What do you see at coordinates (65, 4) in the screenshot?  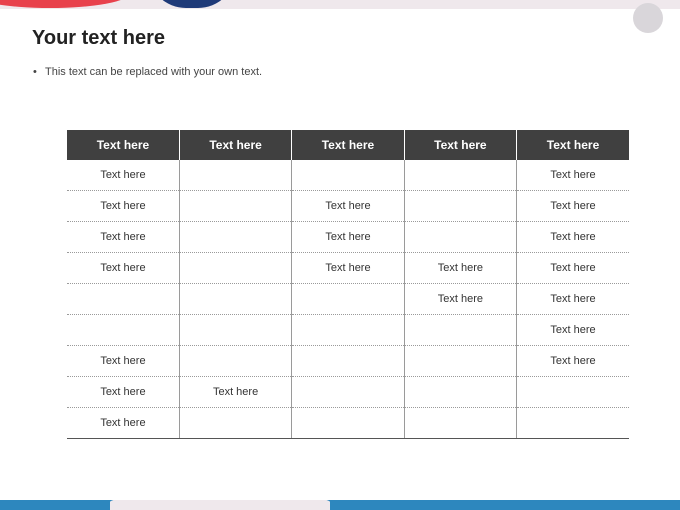 I see `red-decoration-shape` at bounding box center [65, 4].